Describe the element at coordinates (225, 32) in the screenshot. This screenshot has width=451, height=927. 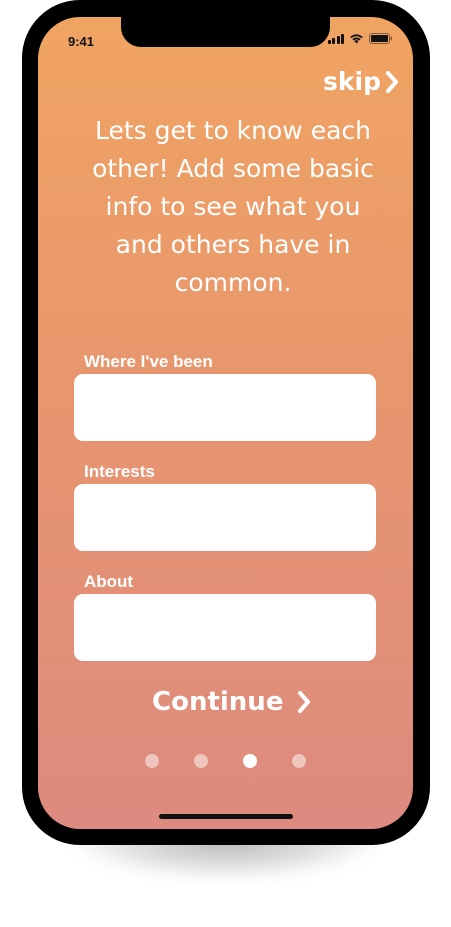
I see `notch` at that location.